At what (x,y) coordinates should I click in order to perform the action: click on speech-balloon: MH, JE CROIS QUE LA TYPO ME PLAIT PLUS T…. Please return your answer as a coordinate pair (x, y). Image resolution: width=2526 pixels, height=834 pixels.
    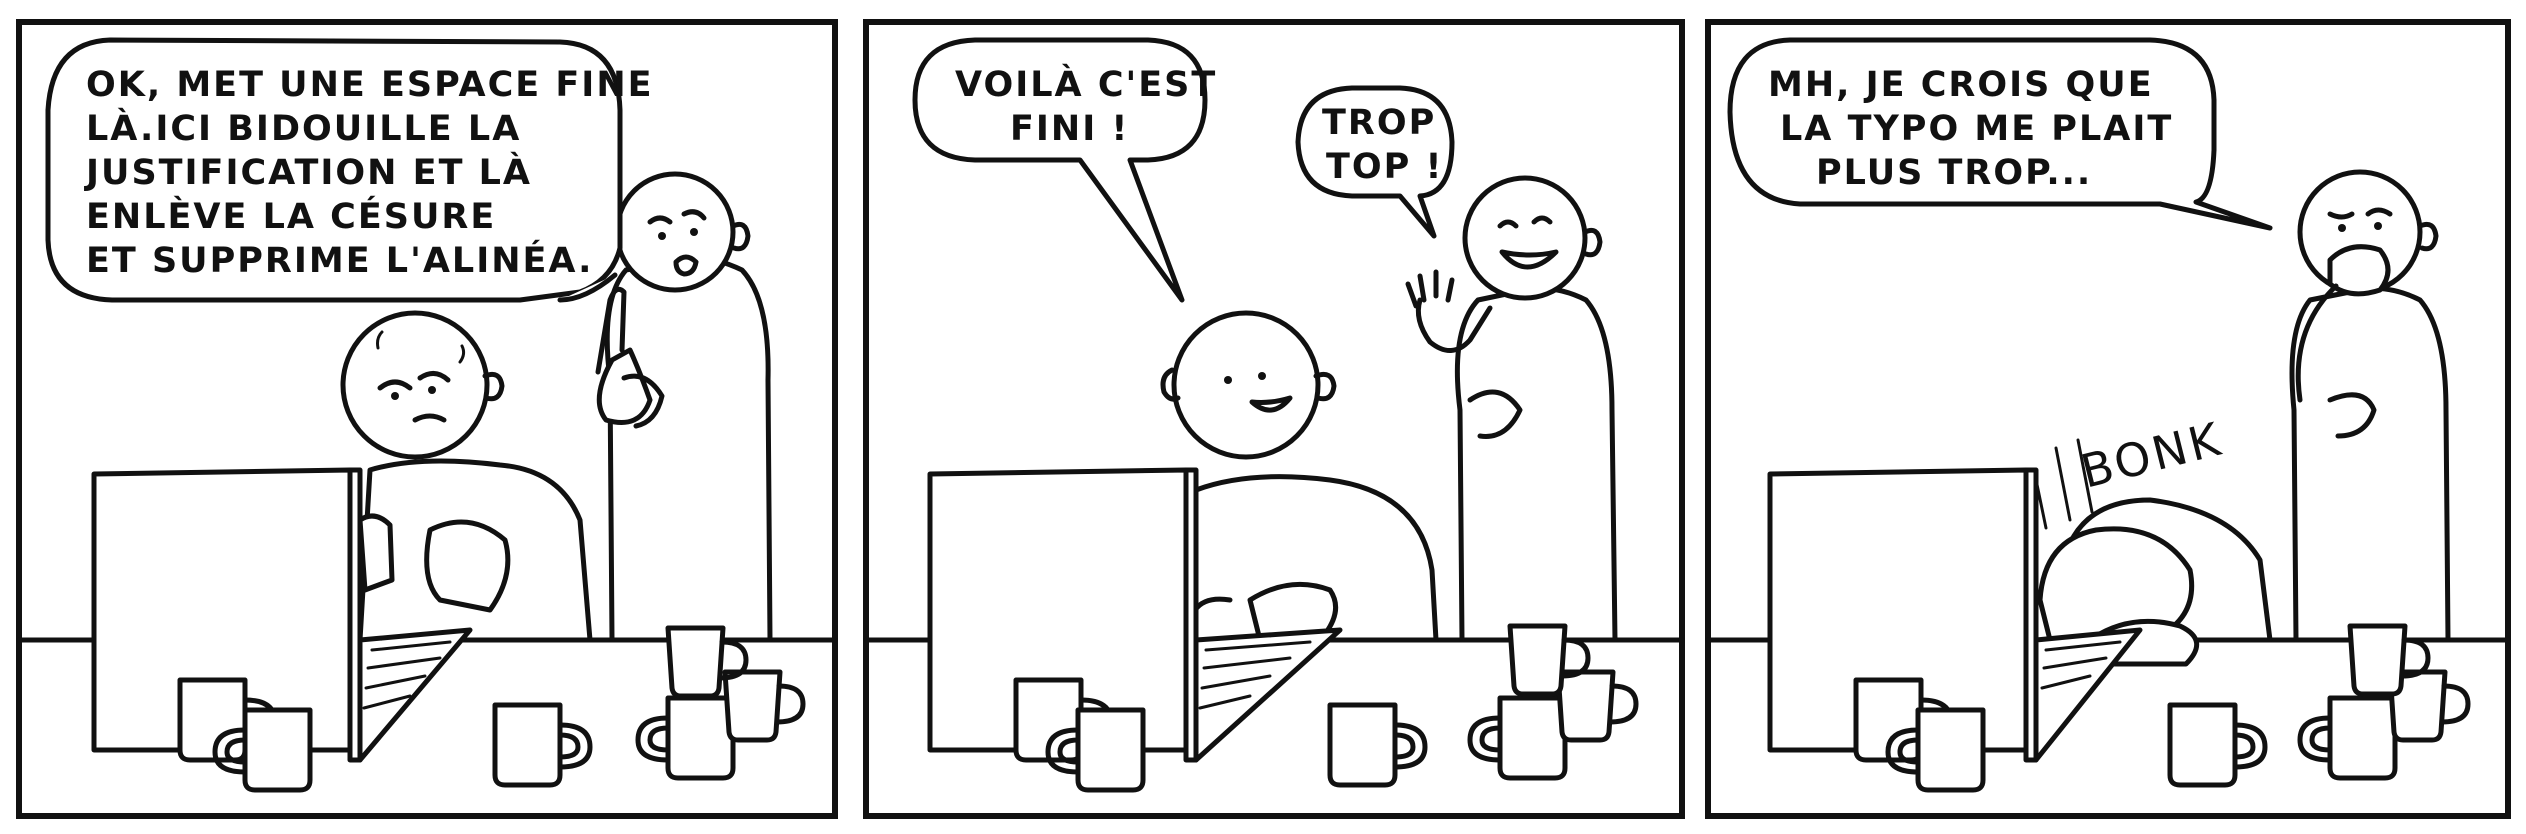
    Looking at the image, I should click on (2000, 134).